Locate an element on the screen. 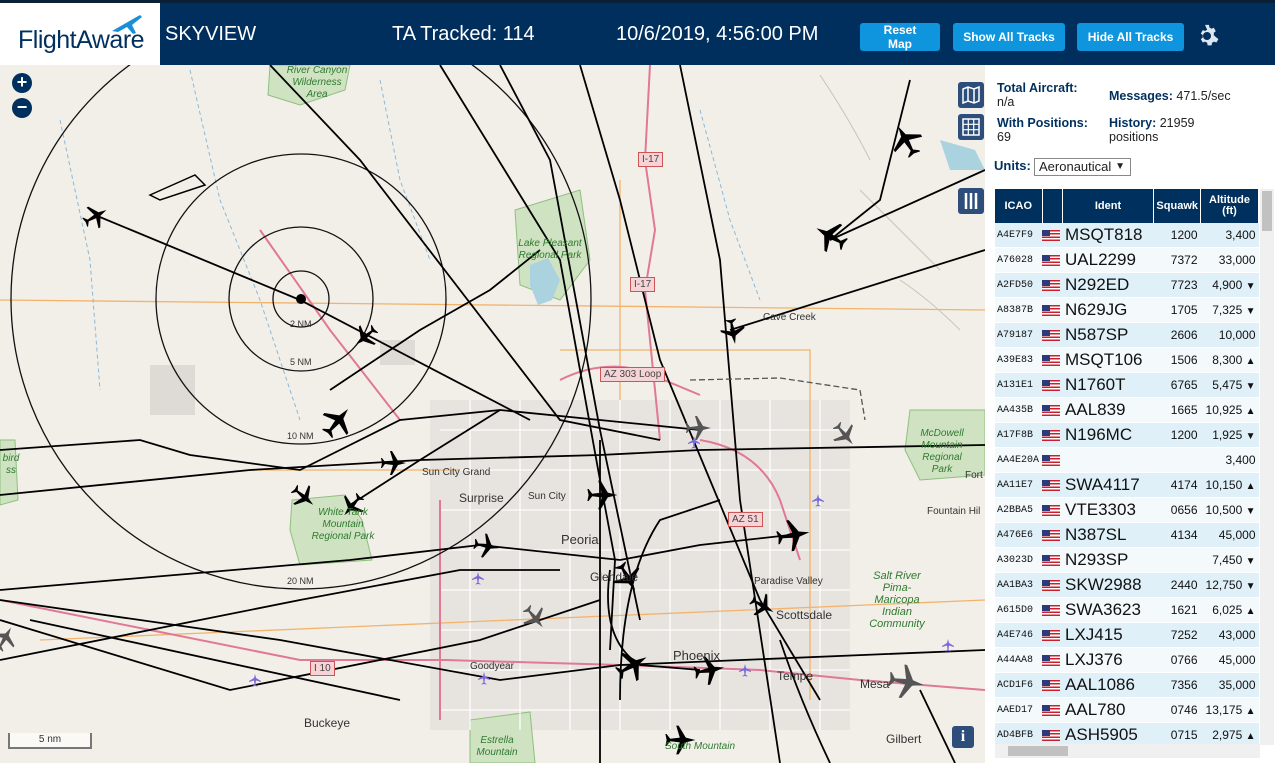 Image resolution: width=1275 pixels, height=763 pixels. table-row: A3023D N293SP 7,450 ▼ is located at coordinates (1127, 560).